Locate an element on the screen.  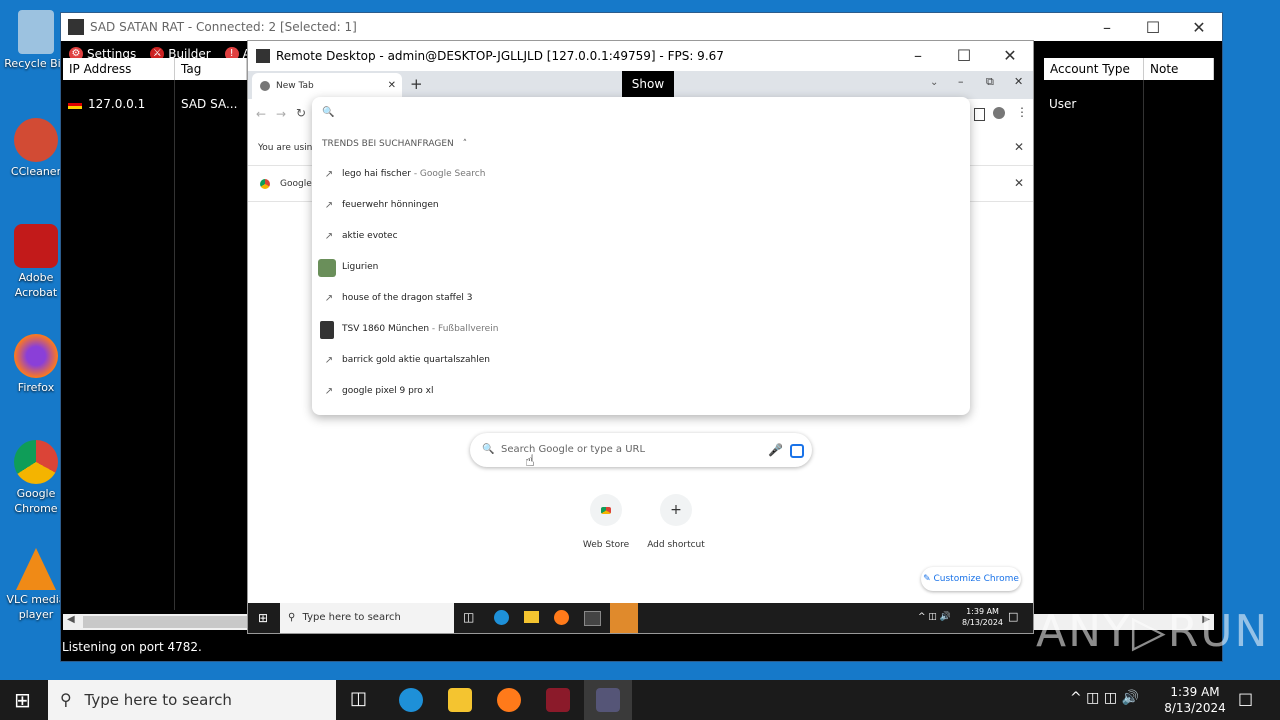
column-account-type: Account Type is located at coordinates (1094, 69).